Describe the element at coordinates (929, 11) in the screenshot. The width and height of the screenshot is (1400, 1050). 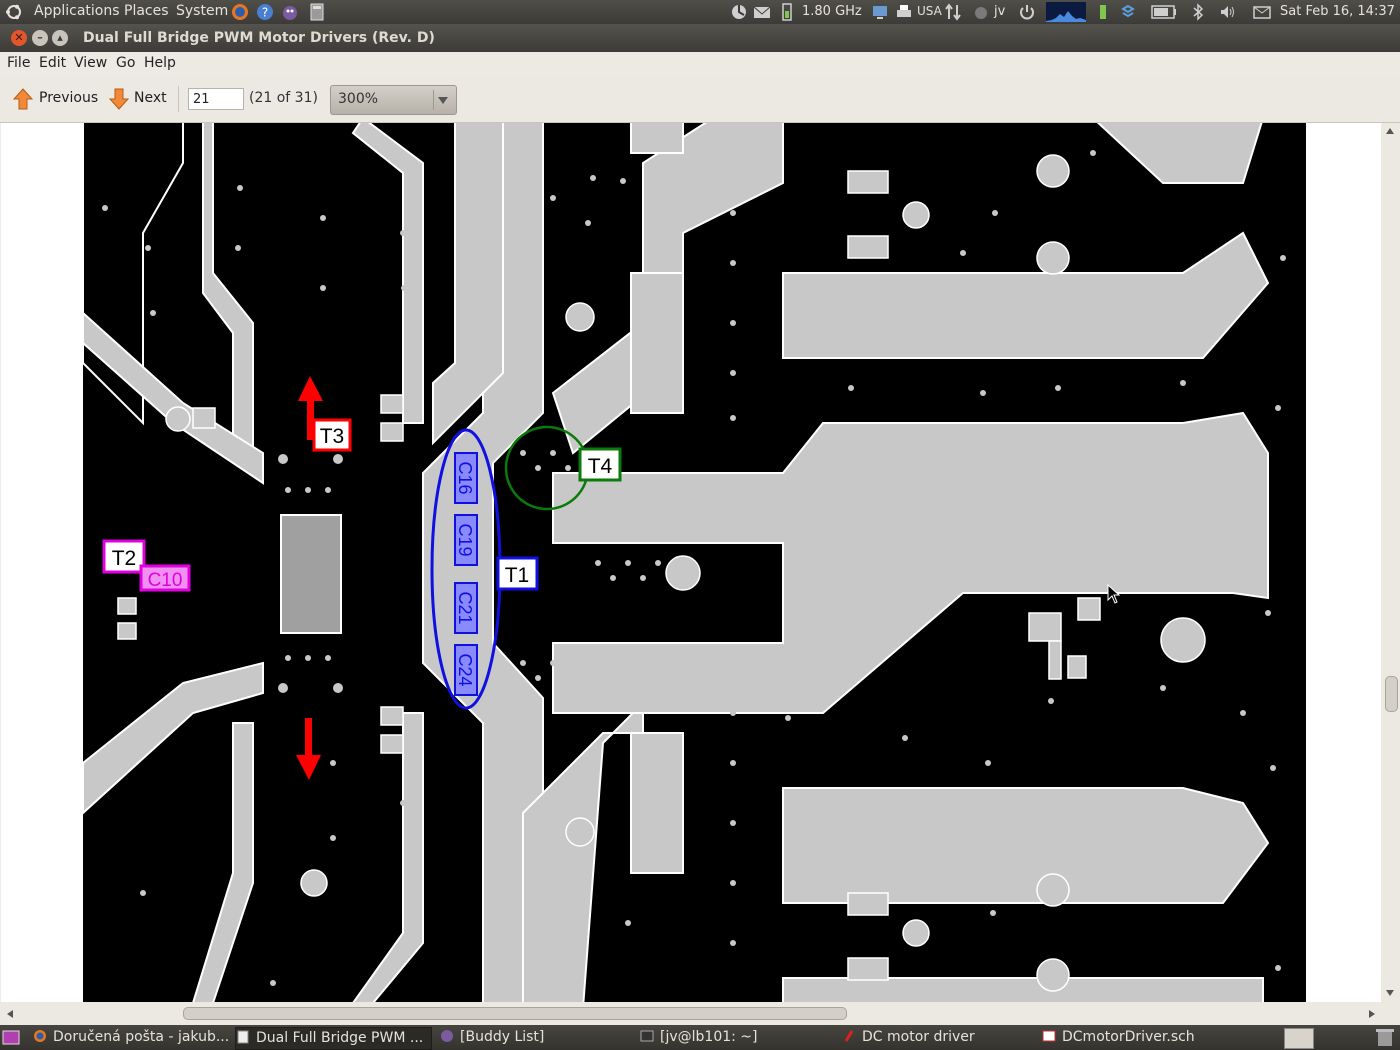
I see `keyboard-layout: USA` at that location.